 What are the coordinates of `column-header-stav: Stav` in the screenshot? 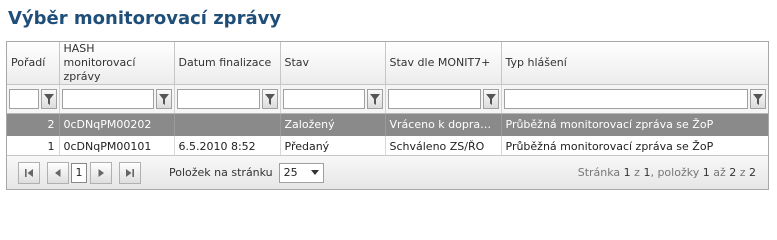 It's located at (333, 63).